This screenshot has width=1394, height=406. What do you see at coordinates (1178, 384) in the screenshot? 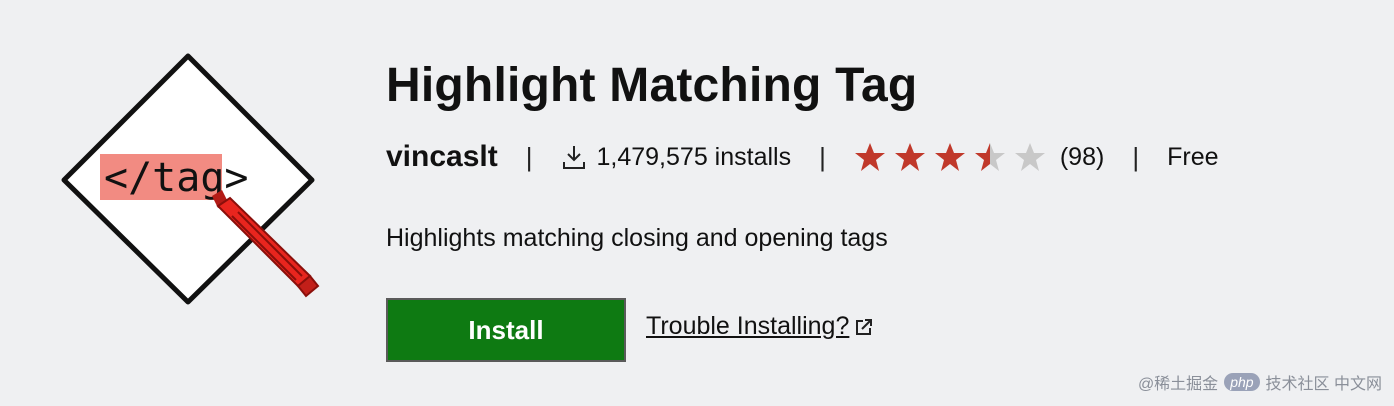
I see `watermark-prefix: @稀土掘金` at bounding box center [1178, 384].